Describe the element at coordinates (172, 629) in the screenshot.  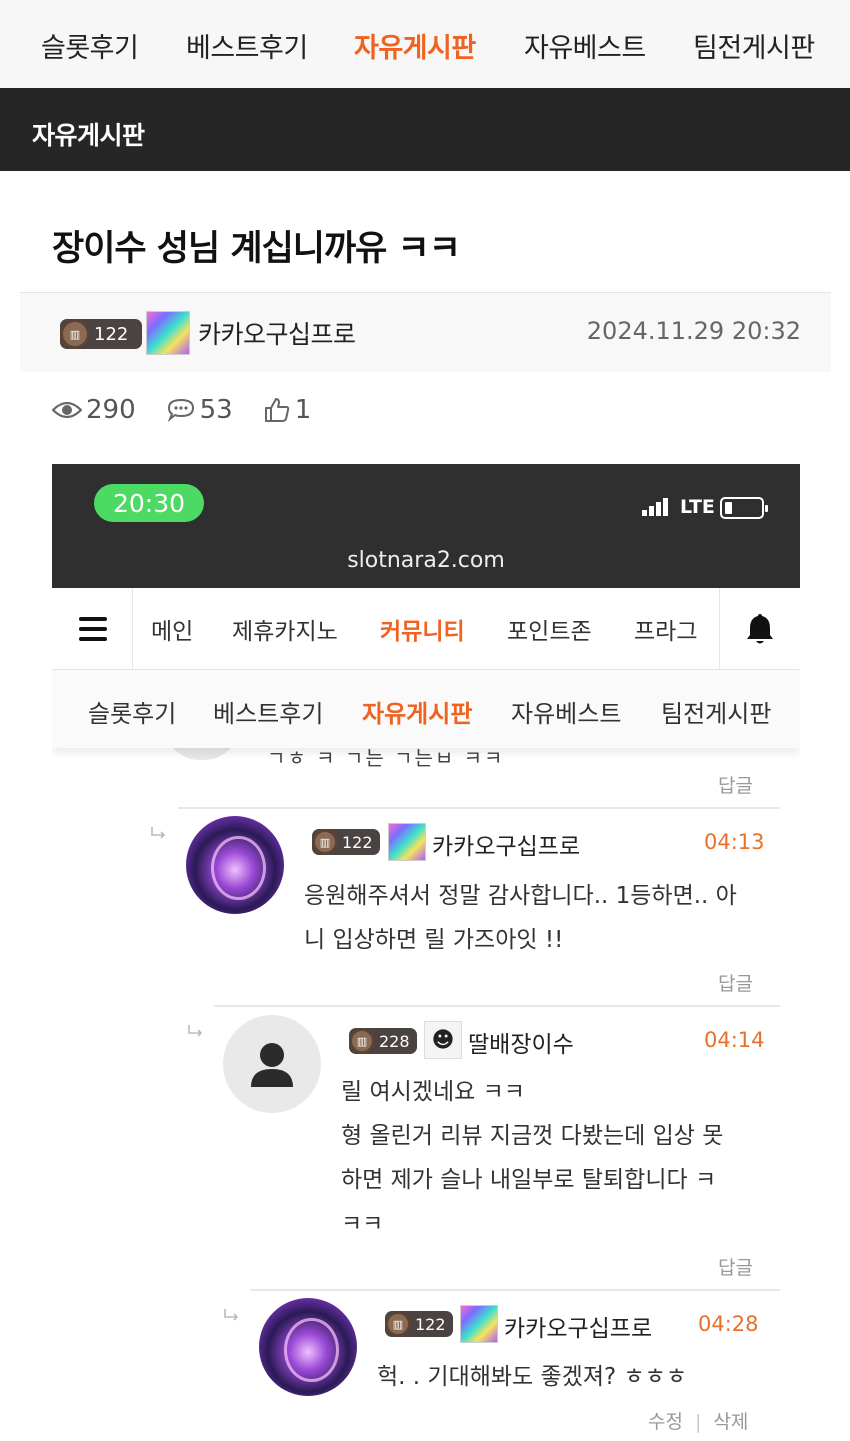
I see `nav-main: 메인` at that location.